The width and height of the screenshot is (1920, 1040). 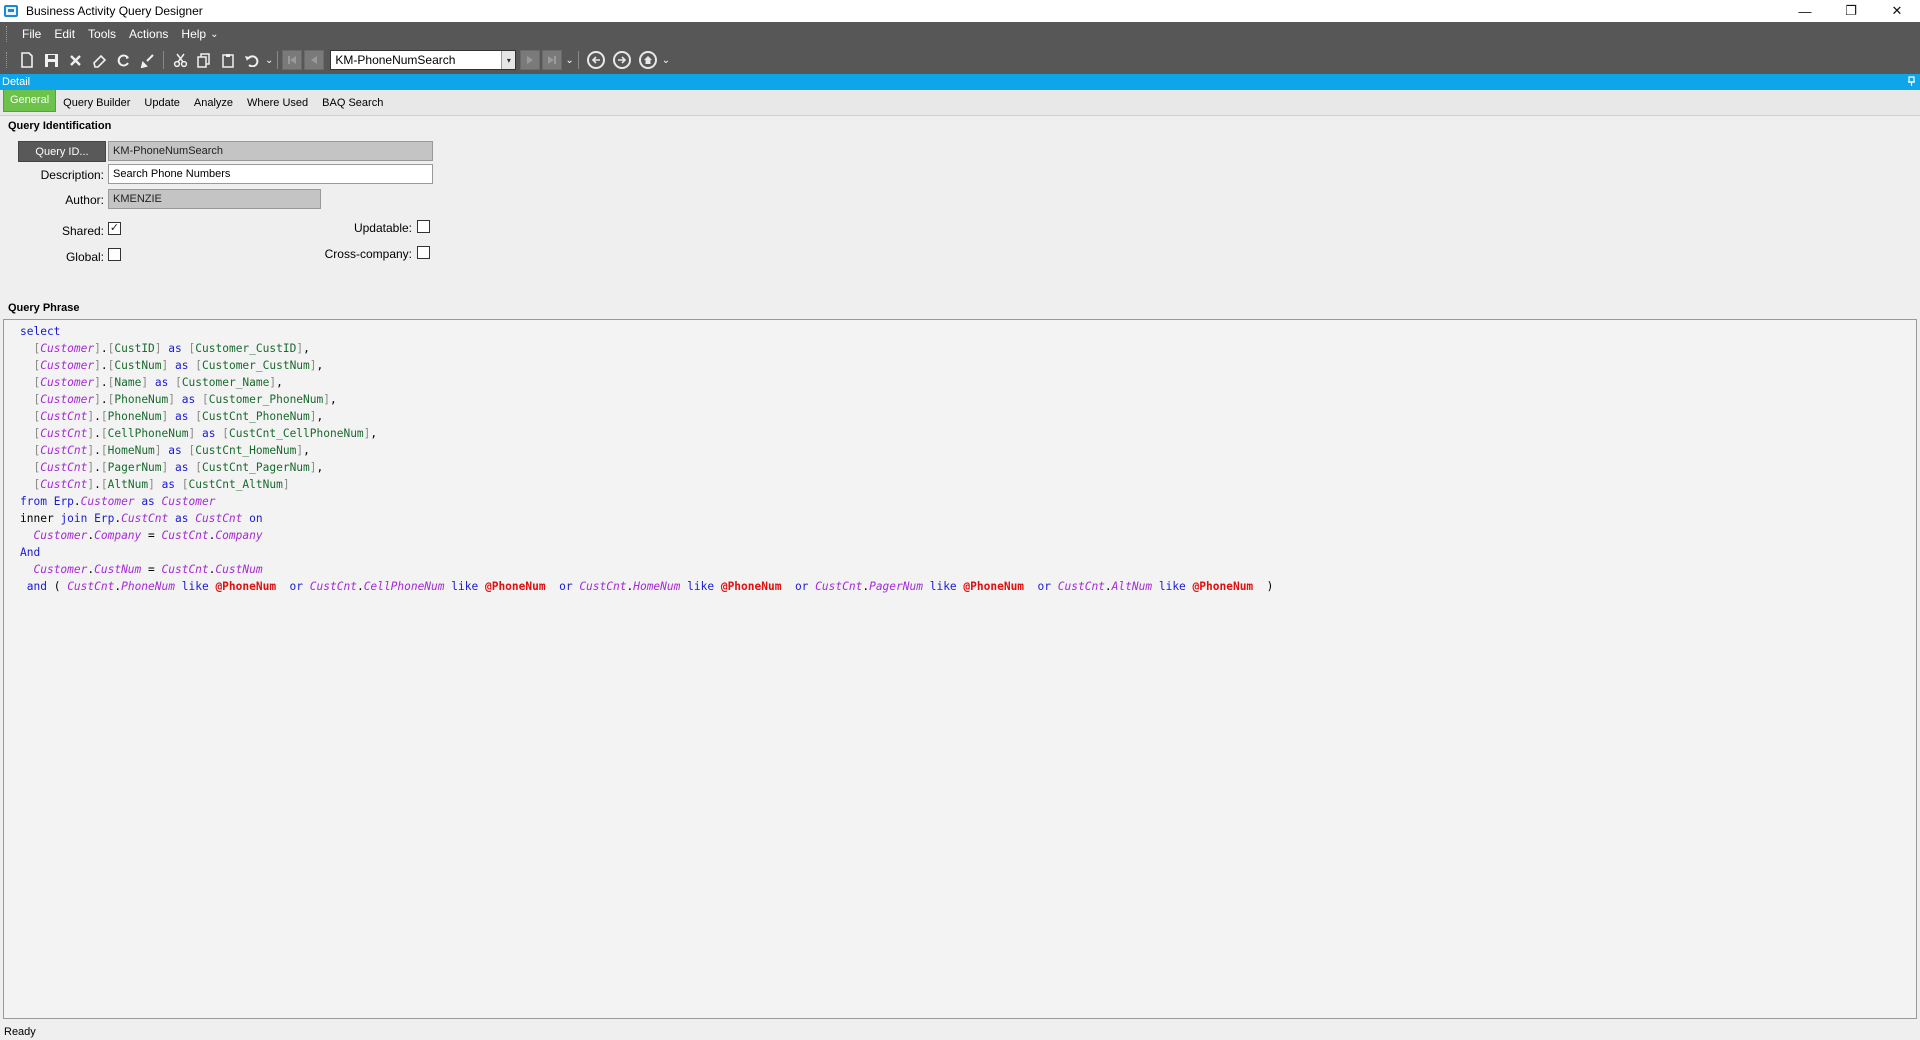 I want to click on updatable-label: Updatable:, so click(x=382, y=228).